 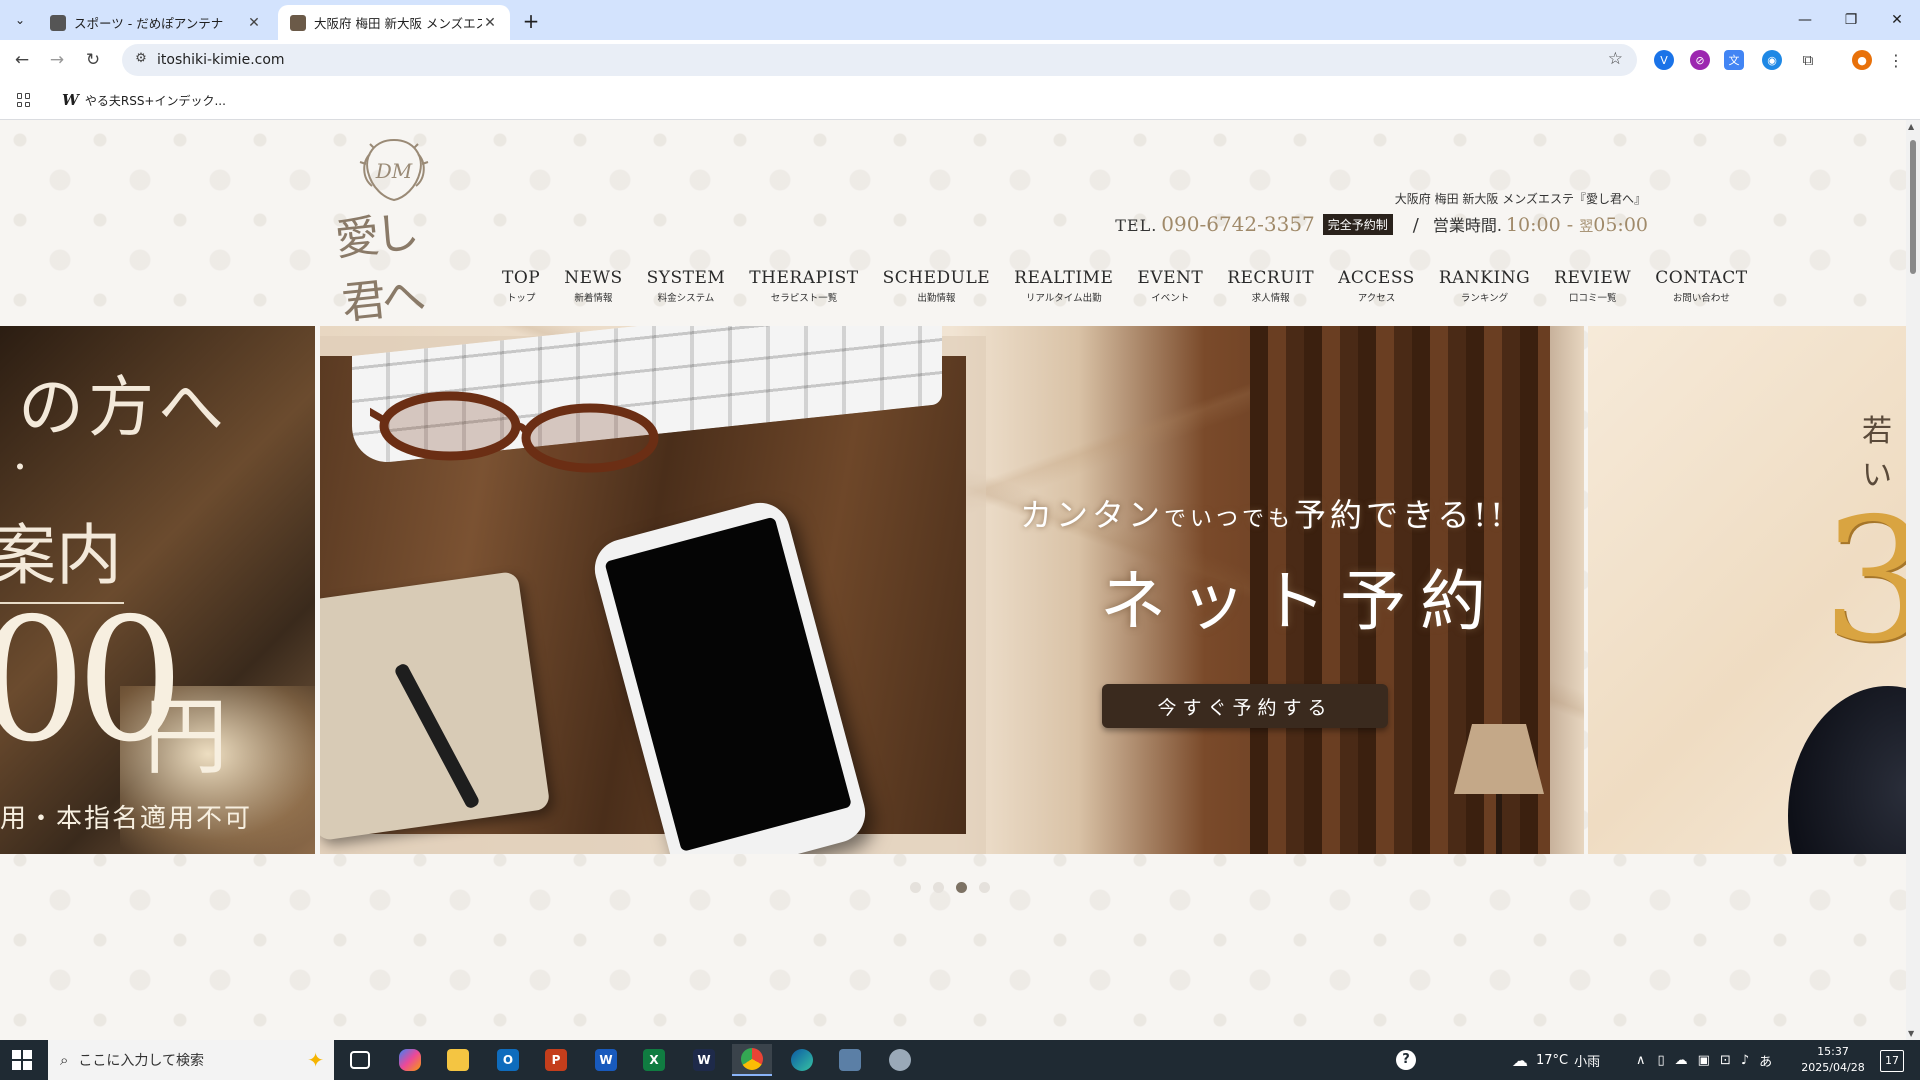 I want to click on restore-button: ❐, so click(x=1851, y=20).